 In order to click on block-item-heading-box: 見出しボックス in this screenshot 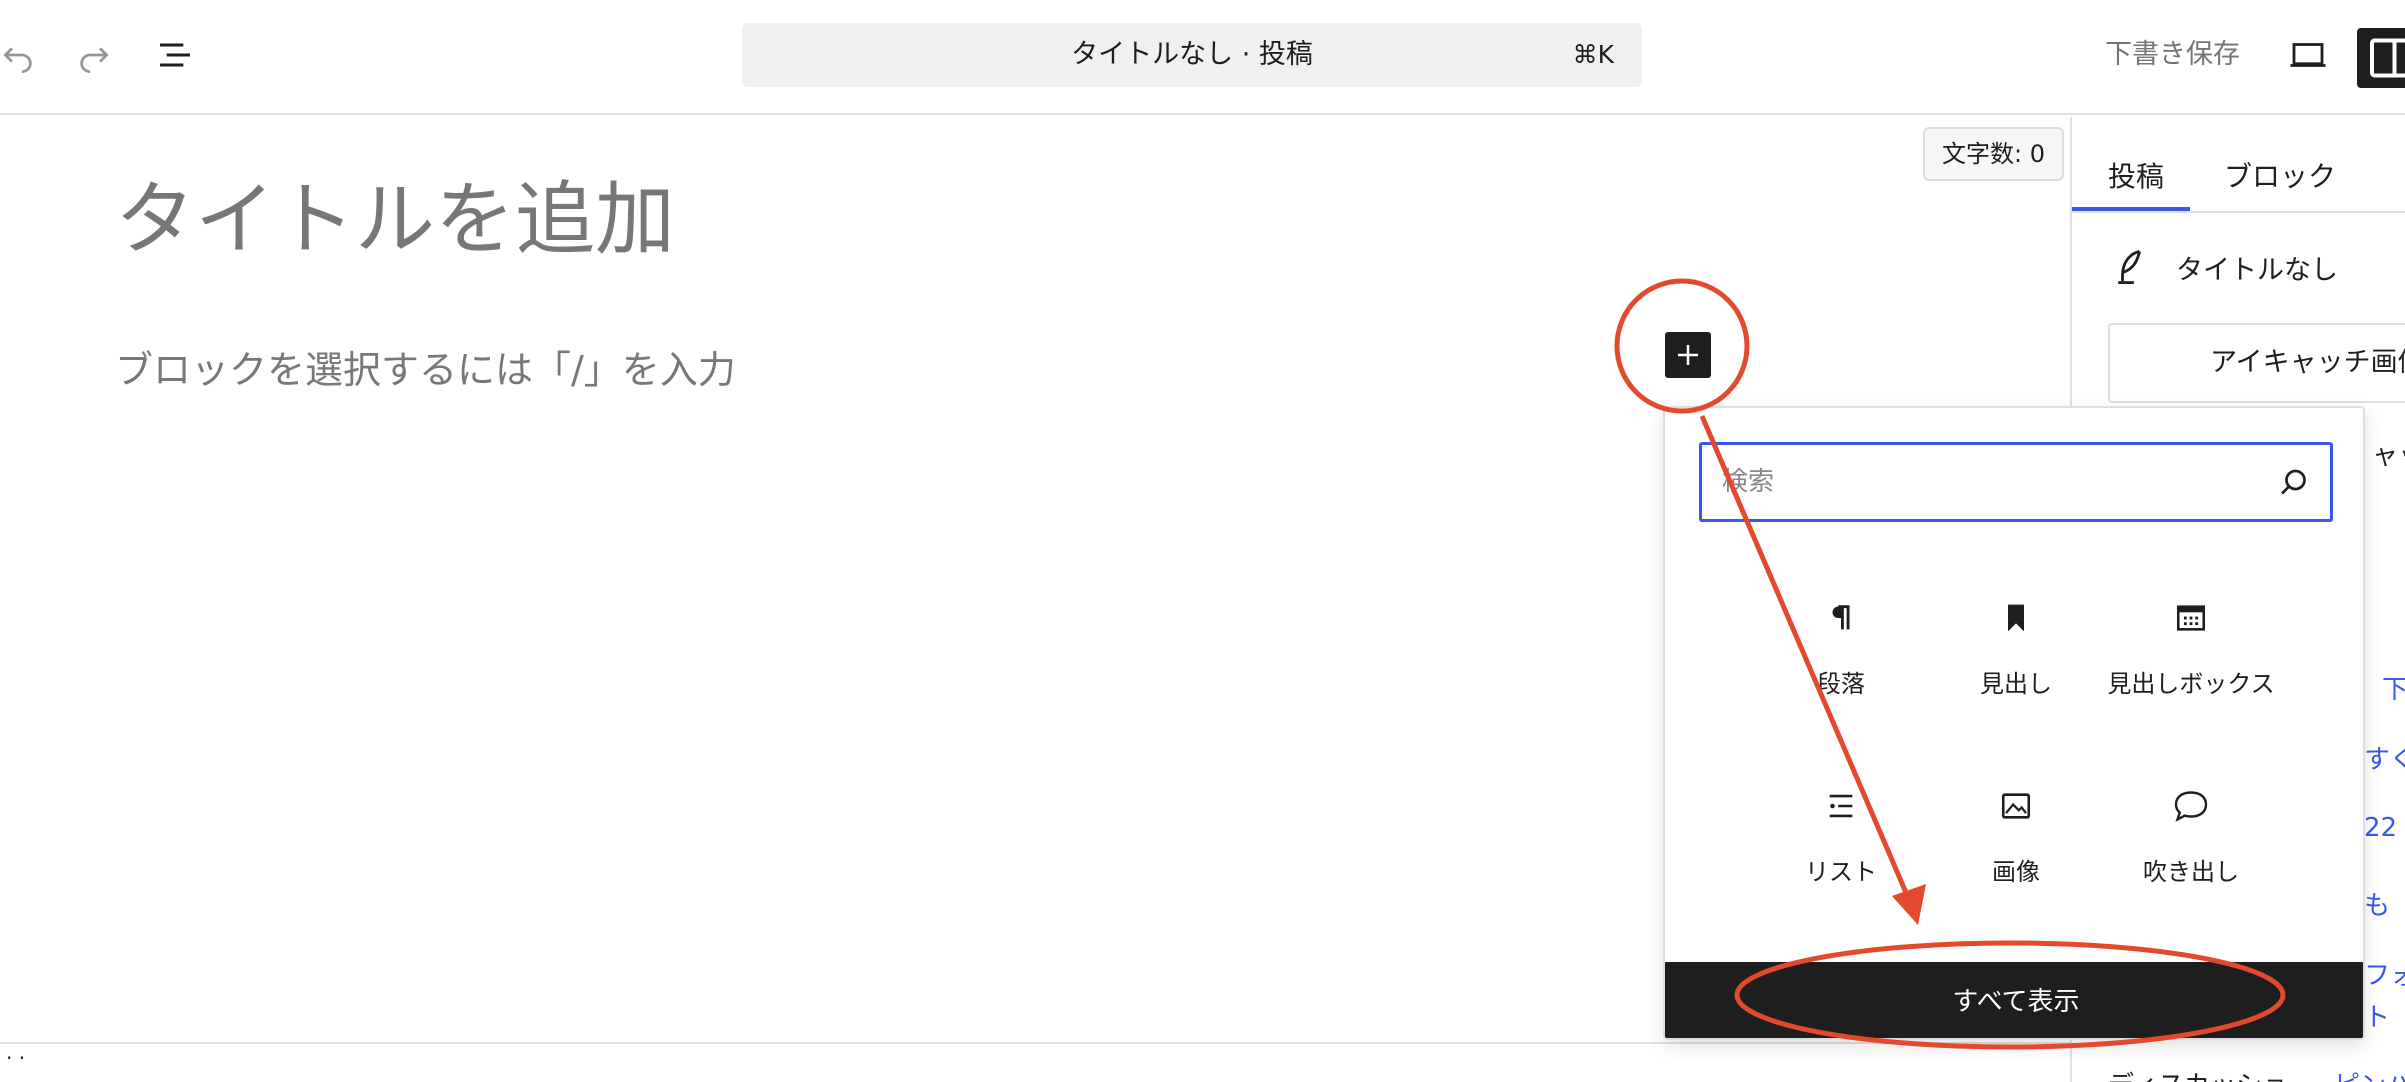, I will do `click(2191, 669)`.